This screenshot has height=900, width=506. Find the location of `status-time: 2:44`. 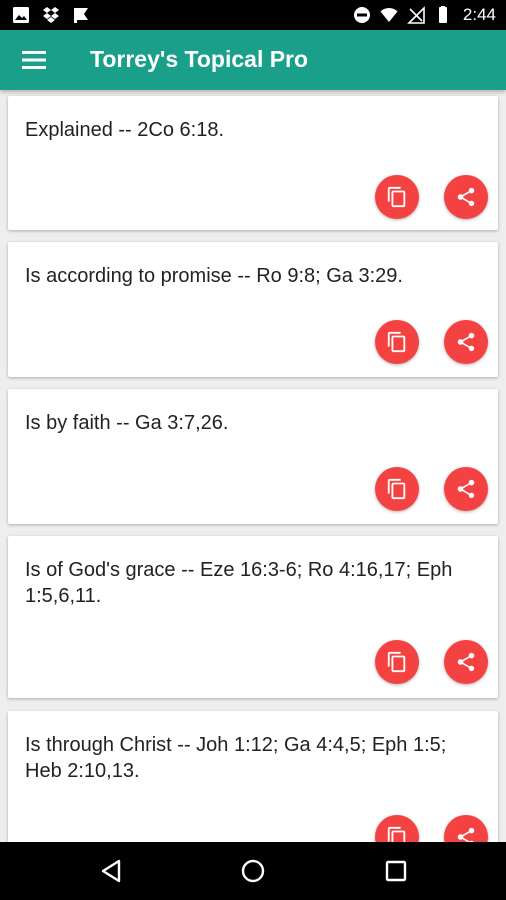

status-time: 2:44 is located at coordinates (479, 14).